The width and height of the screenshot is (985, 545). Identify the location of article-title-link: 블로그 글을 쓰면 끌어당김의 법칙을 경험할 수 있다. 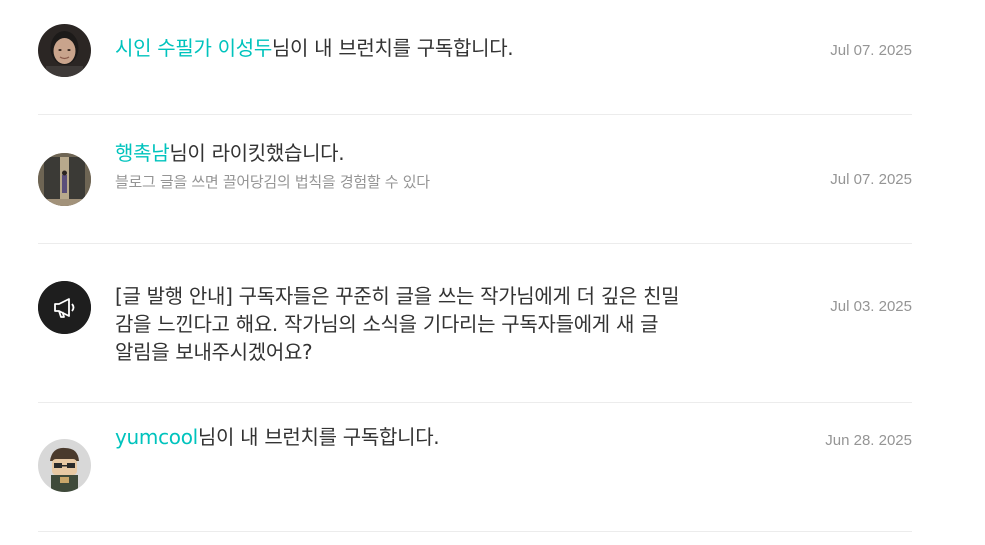
(393, 181).